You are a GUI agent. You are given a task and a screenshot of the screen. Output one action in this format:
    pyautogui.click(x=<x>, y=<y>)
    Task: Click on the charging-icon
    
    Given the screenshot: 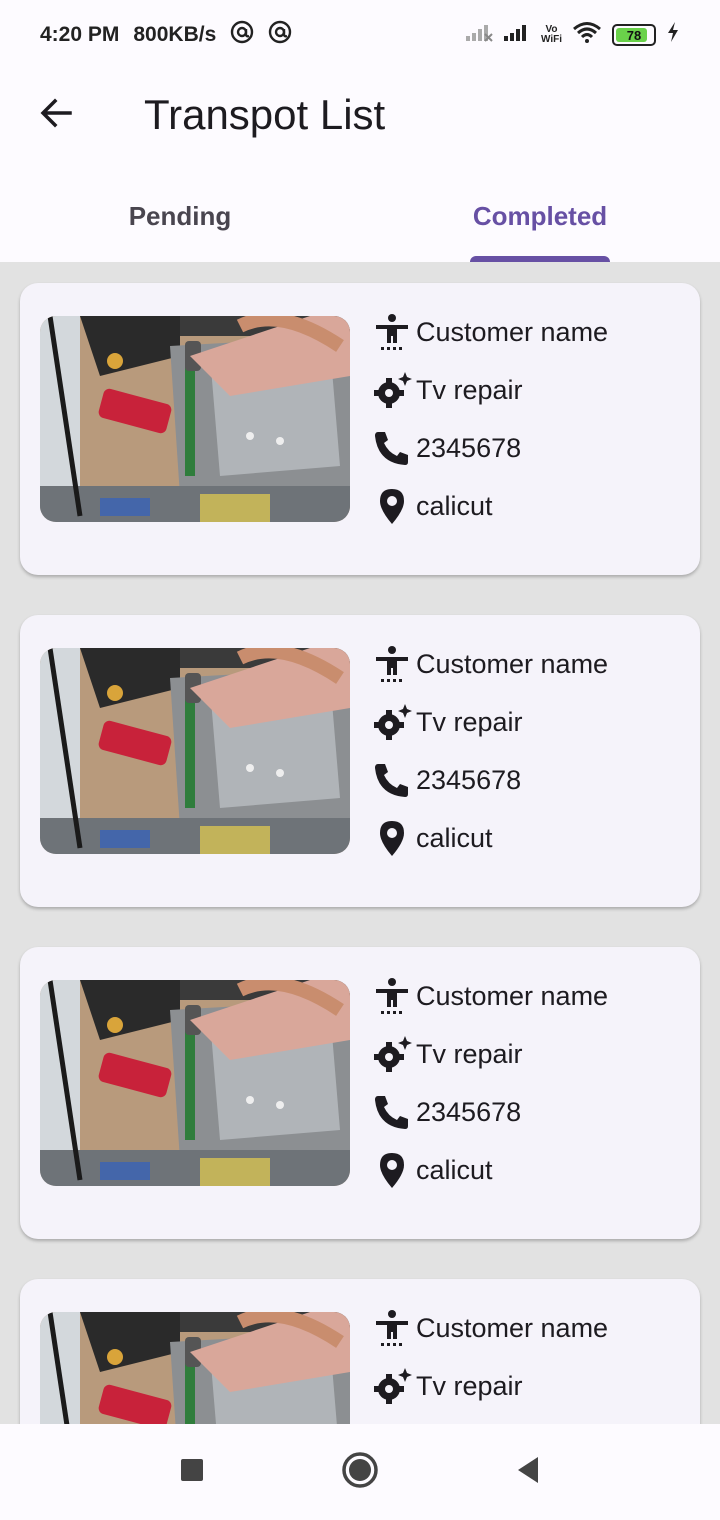 What is the action you would take?
    pyautogui.click(x=673, y=35)
    